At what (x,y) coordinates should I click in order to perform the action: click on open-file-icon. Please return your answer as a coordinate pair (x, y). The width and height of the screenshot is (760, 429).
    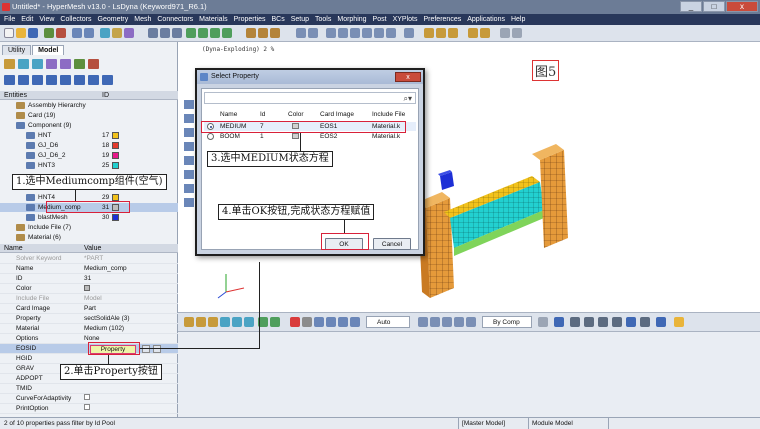
    Looking at the image, I should click on (21, 33).